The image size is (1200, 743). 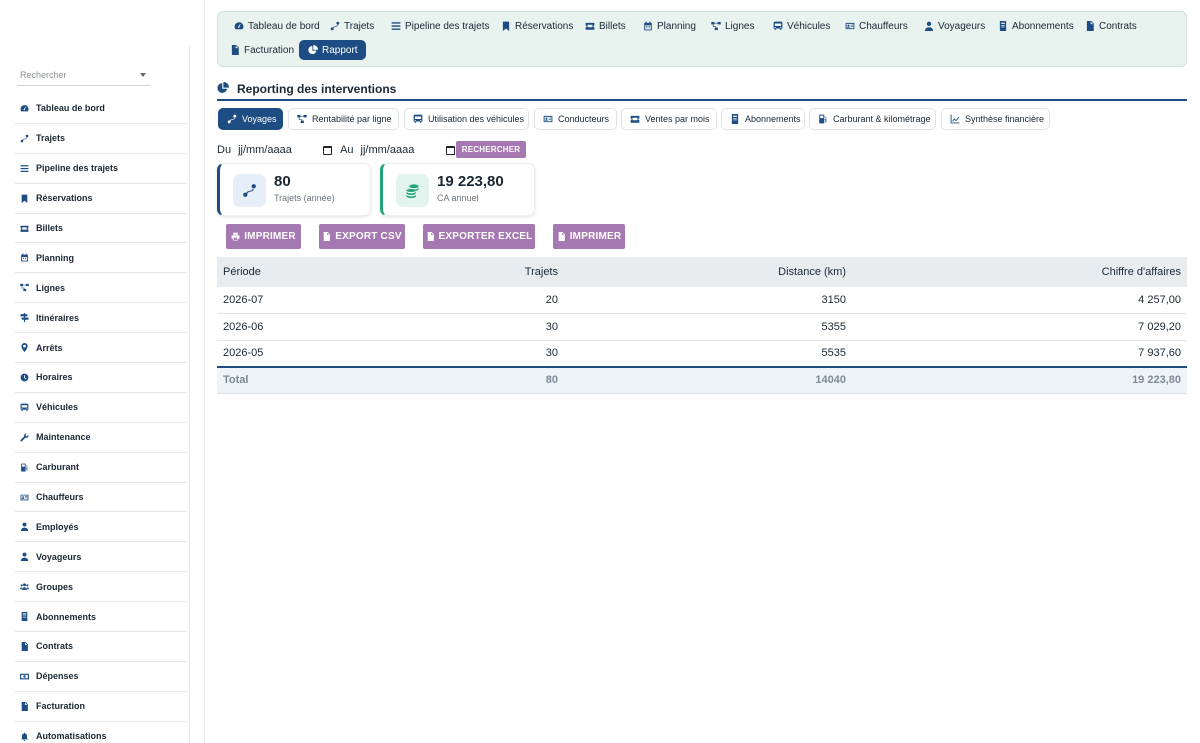 What do you see at coordinates (362, 272) in the screenshot?
I see `col-header-period: Période` at bounding box center [362, 272].